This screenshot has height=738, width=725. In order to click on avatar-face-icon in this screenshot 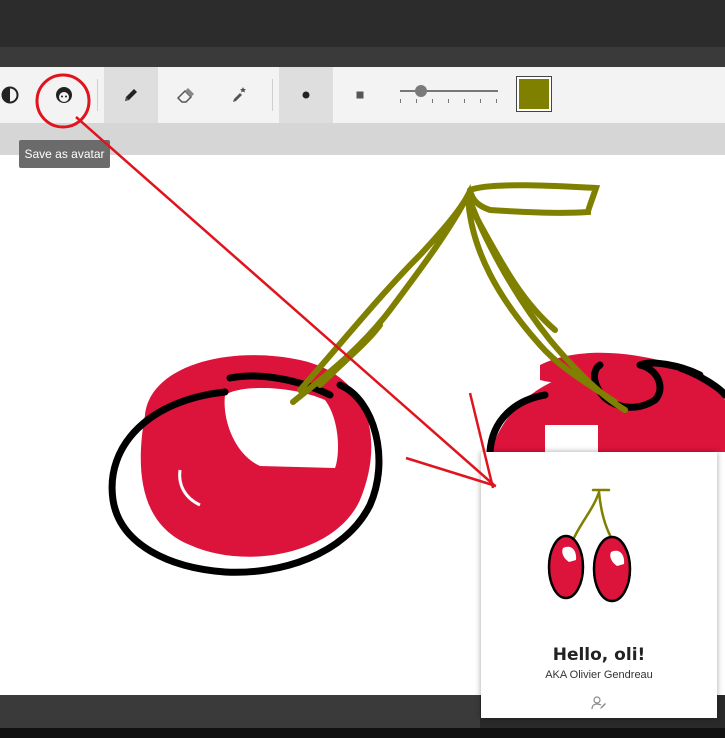, I will do `click(64, 95)`.